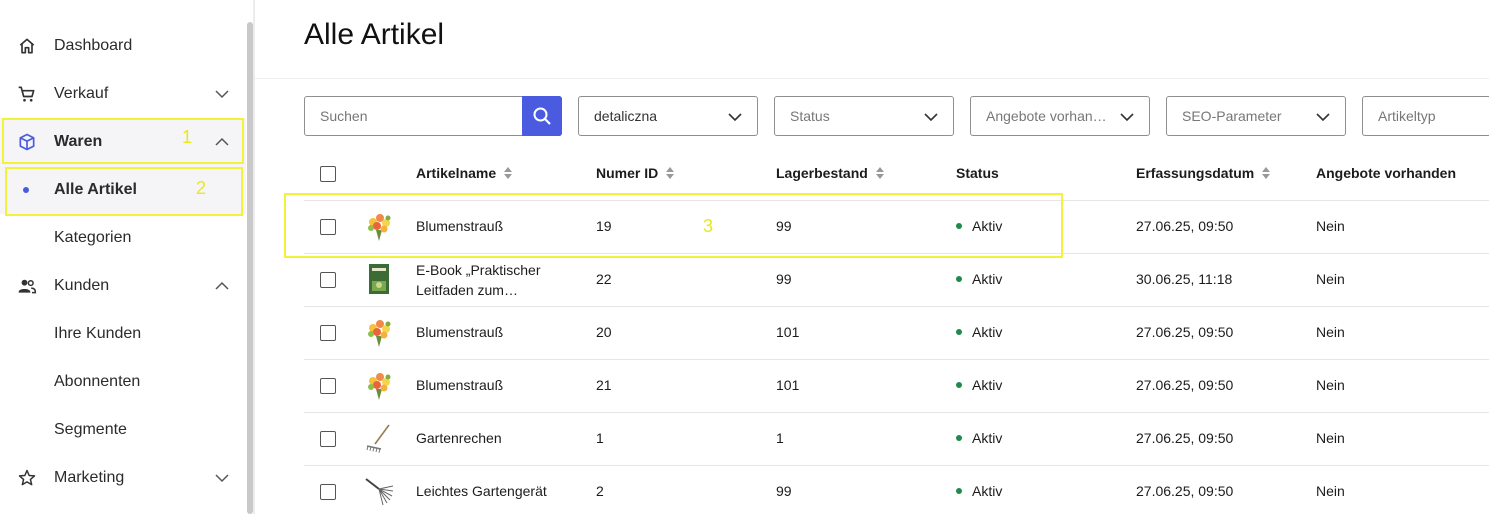 This screenshot has width=1489, height=514. Describe the element at coordinates (784, 279) in the screenshot. I see `product-stock: 99` at that location.